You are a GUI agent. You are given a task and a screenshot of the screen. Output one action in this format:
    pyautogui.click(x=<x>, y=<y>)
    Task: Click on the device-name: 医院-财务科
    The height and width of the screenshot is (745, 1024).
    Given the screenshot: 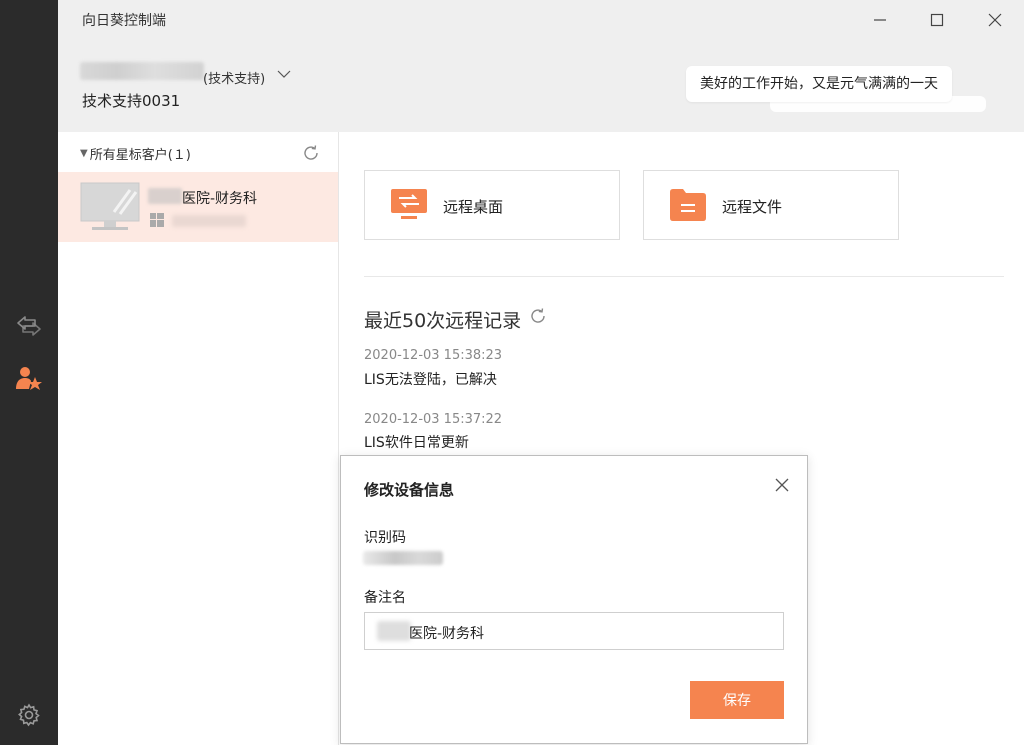 What is the action you would take?
    pyautogui.click(x=220, y=199)
    